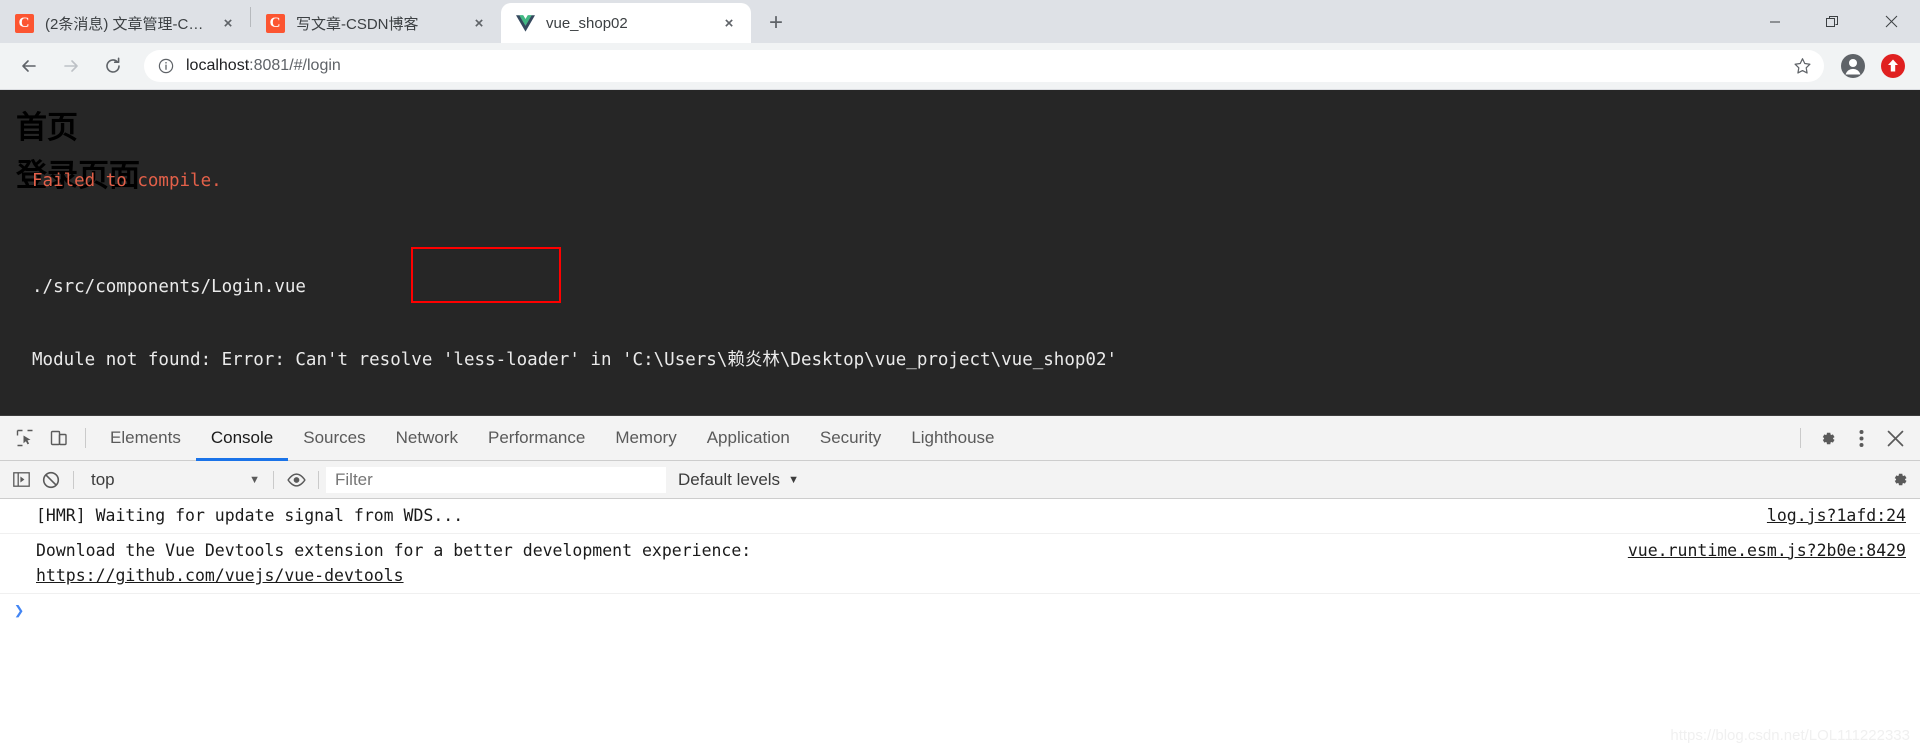  What do you see at coordinates (113, 66) in the screenshot?
I see `reload-button` at bounding box center [113, 66].